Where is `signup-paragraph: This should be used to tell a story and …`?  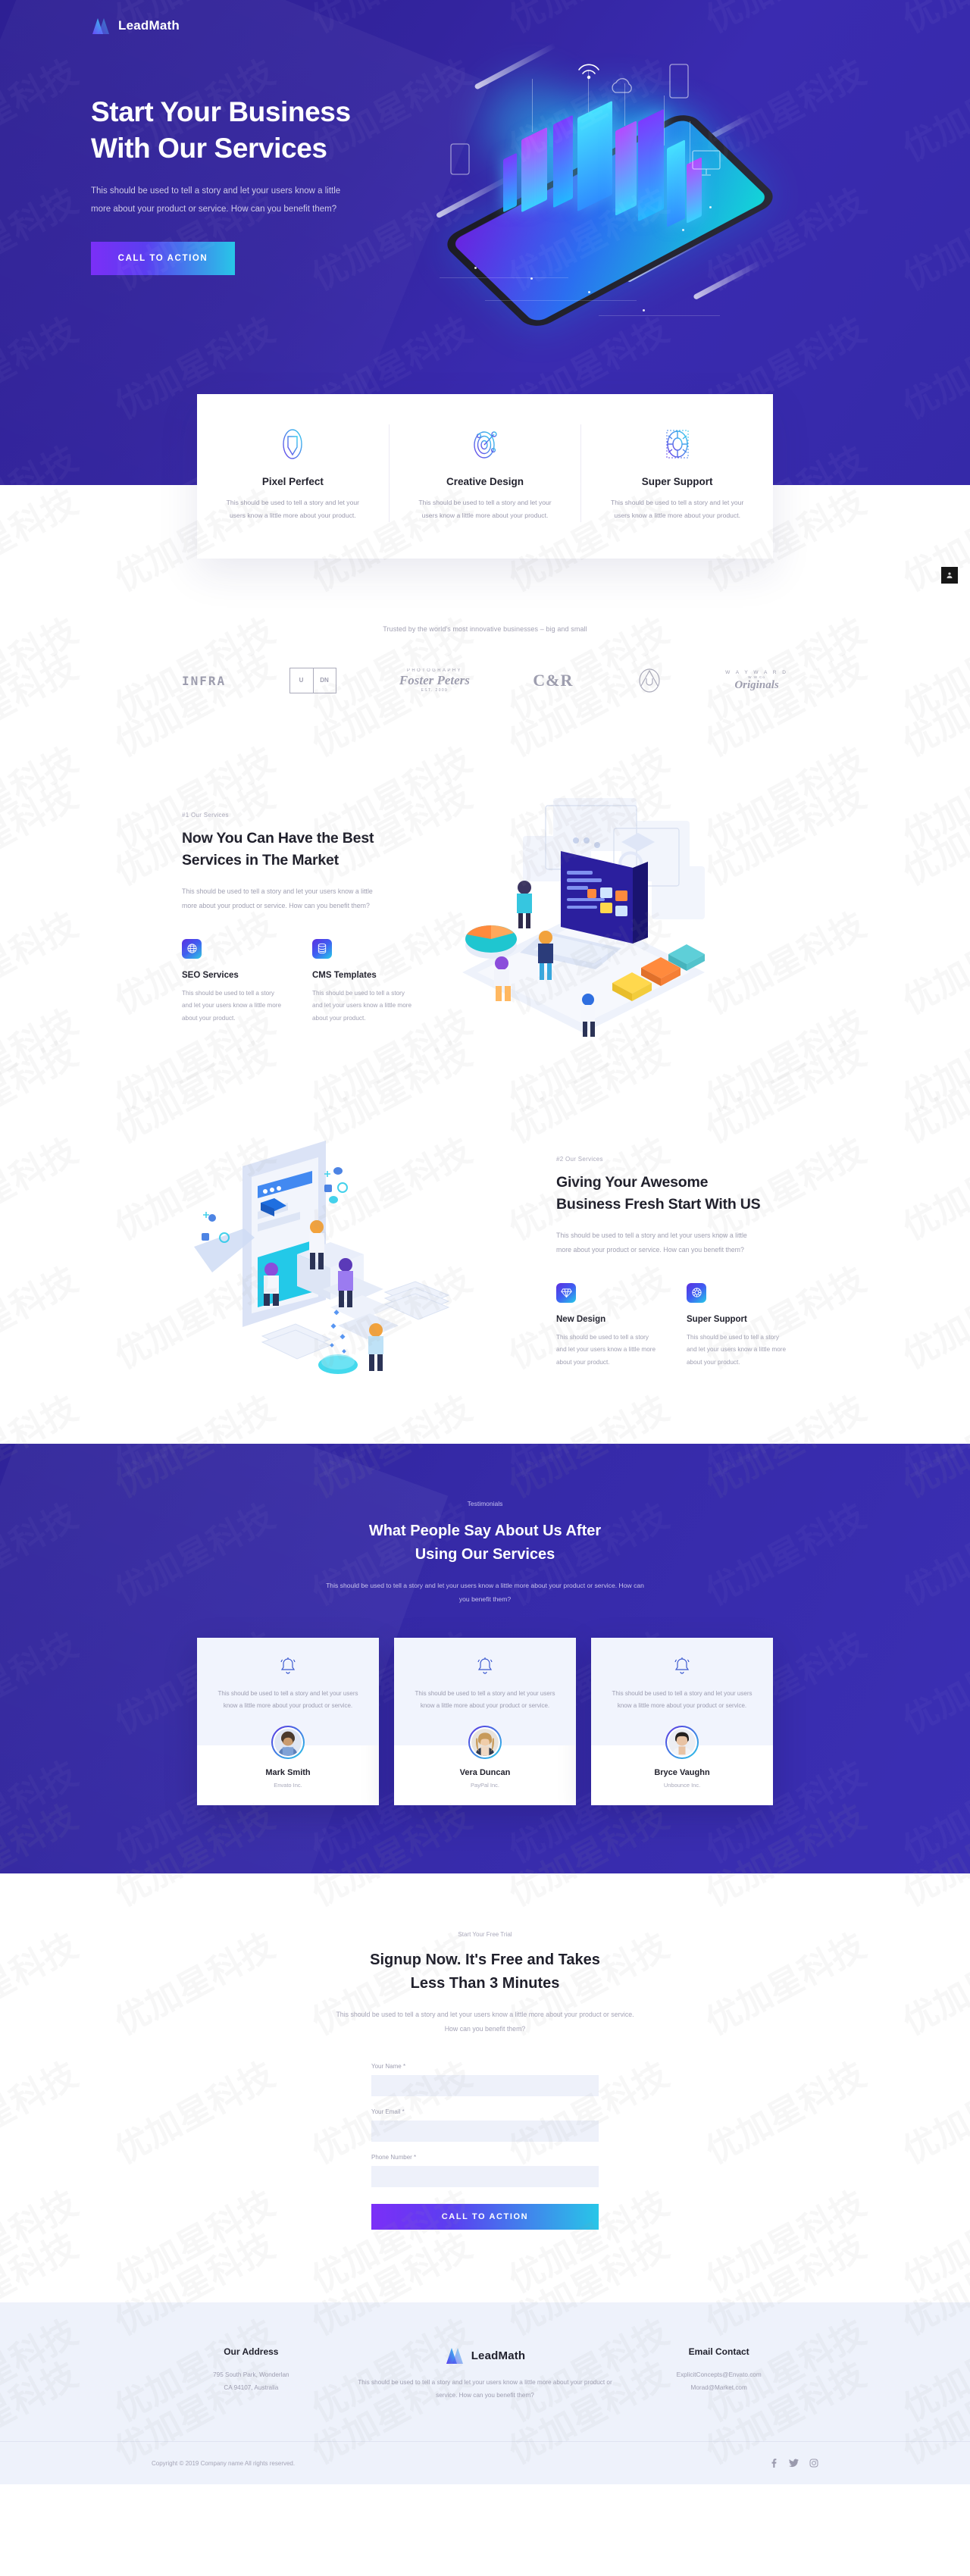
signup-paragraph: This should be used to tell a story and … is located at coordinates (485, 2022).